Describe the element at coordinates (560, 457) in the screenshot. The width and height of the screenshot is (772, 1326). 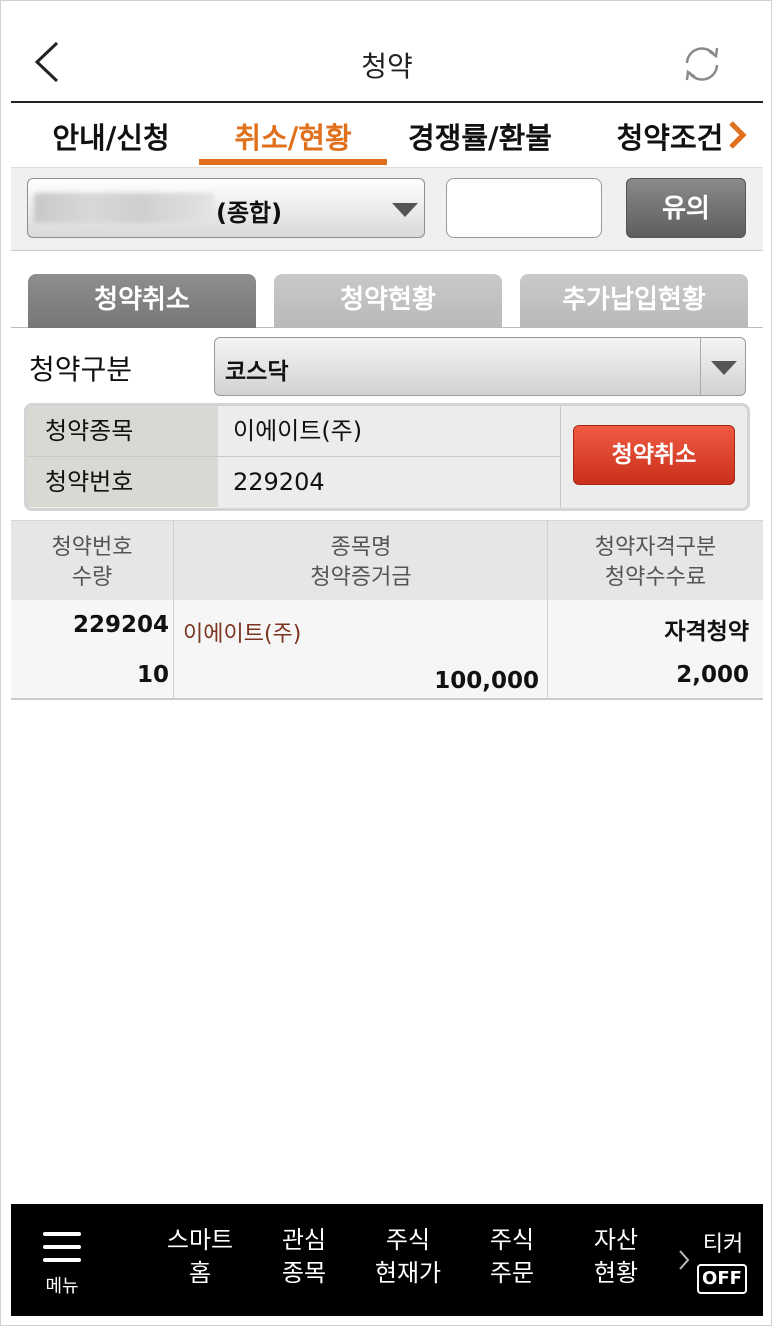
I see `divider` at that location.